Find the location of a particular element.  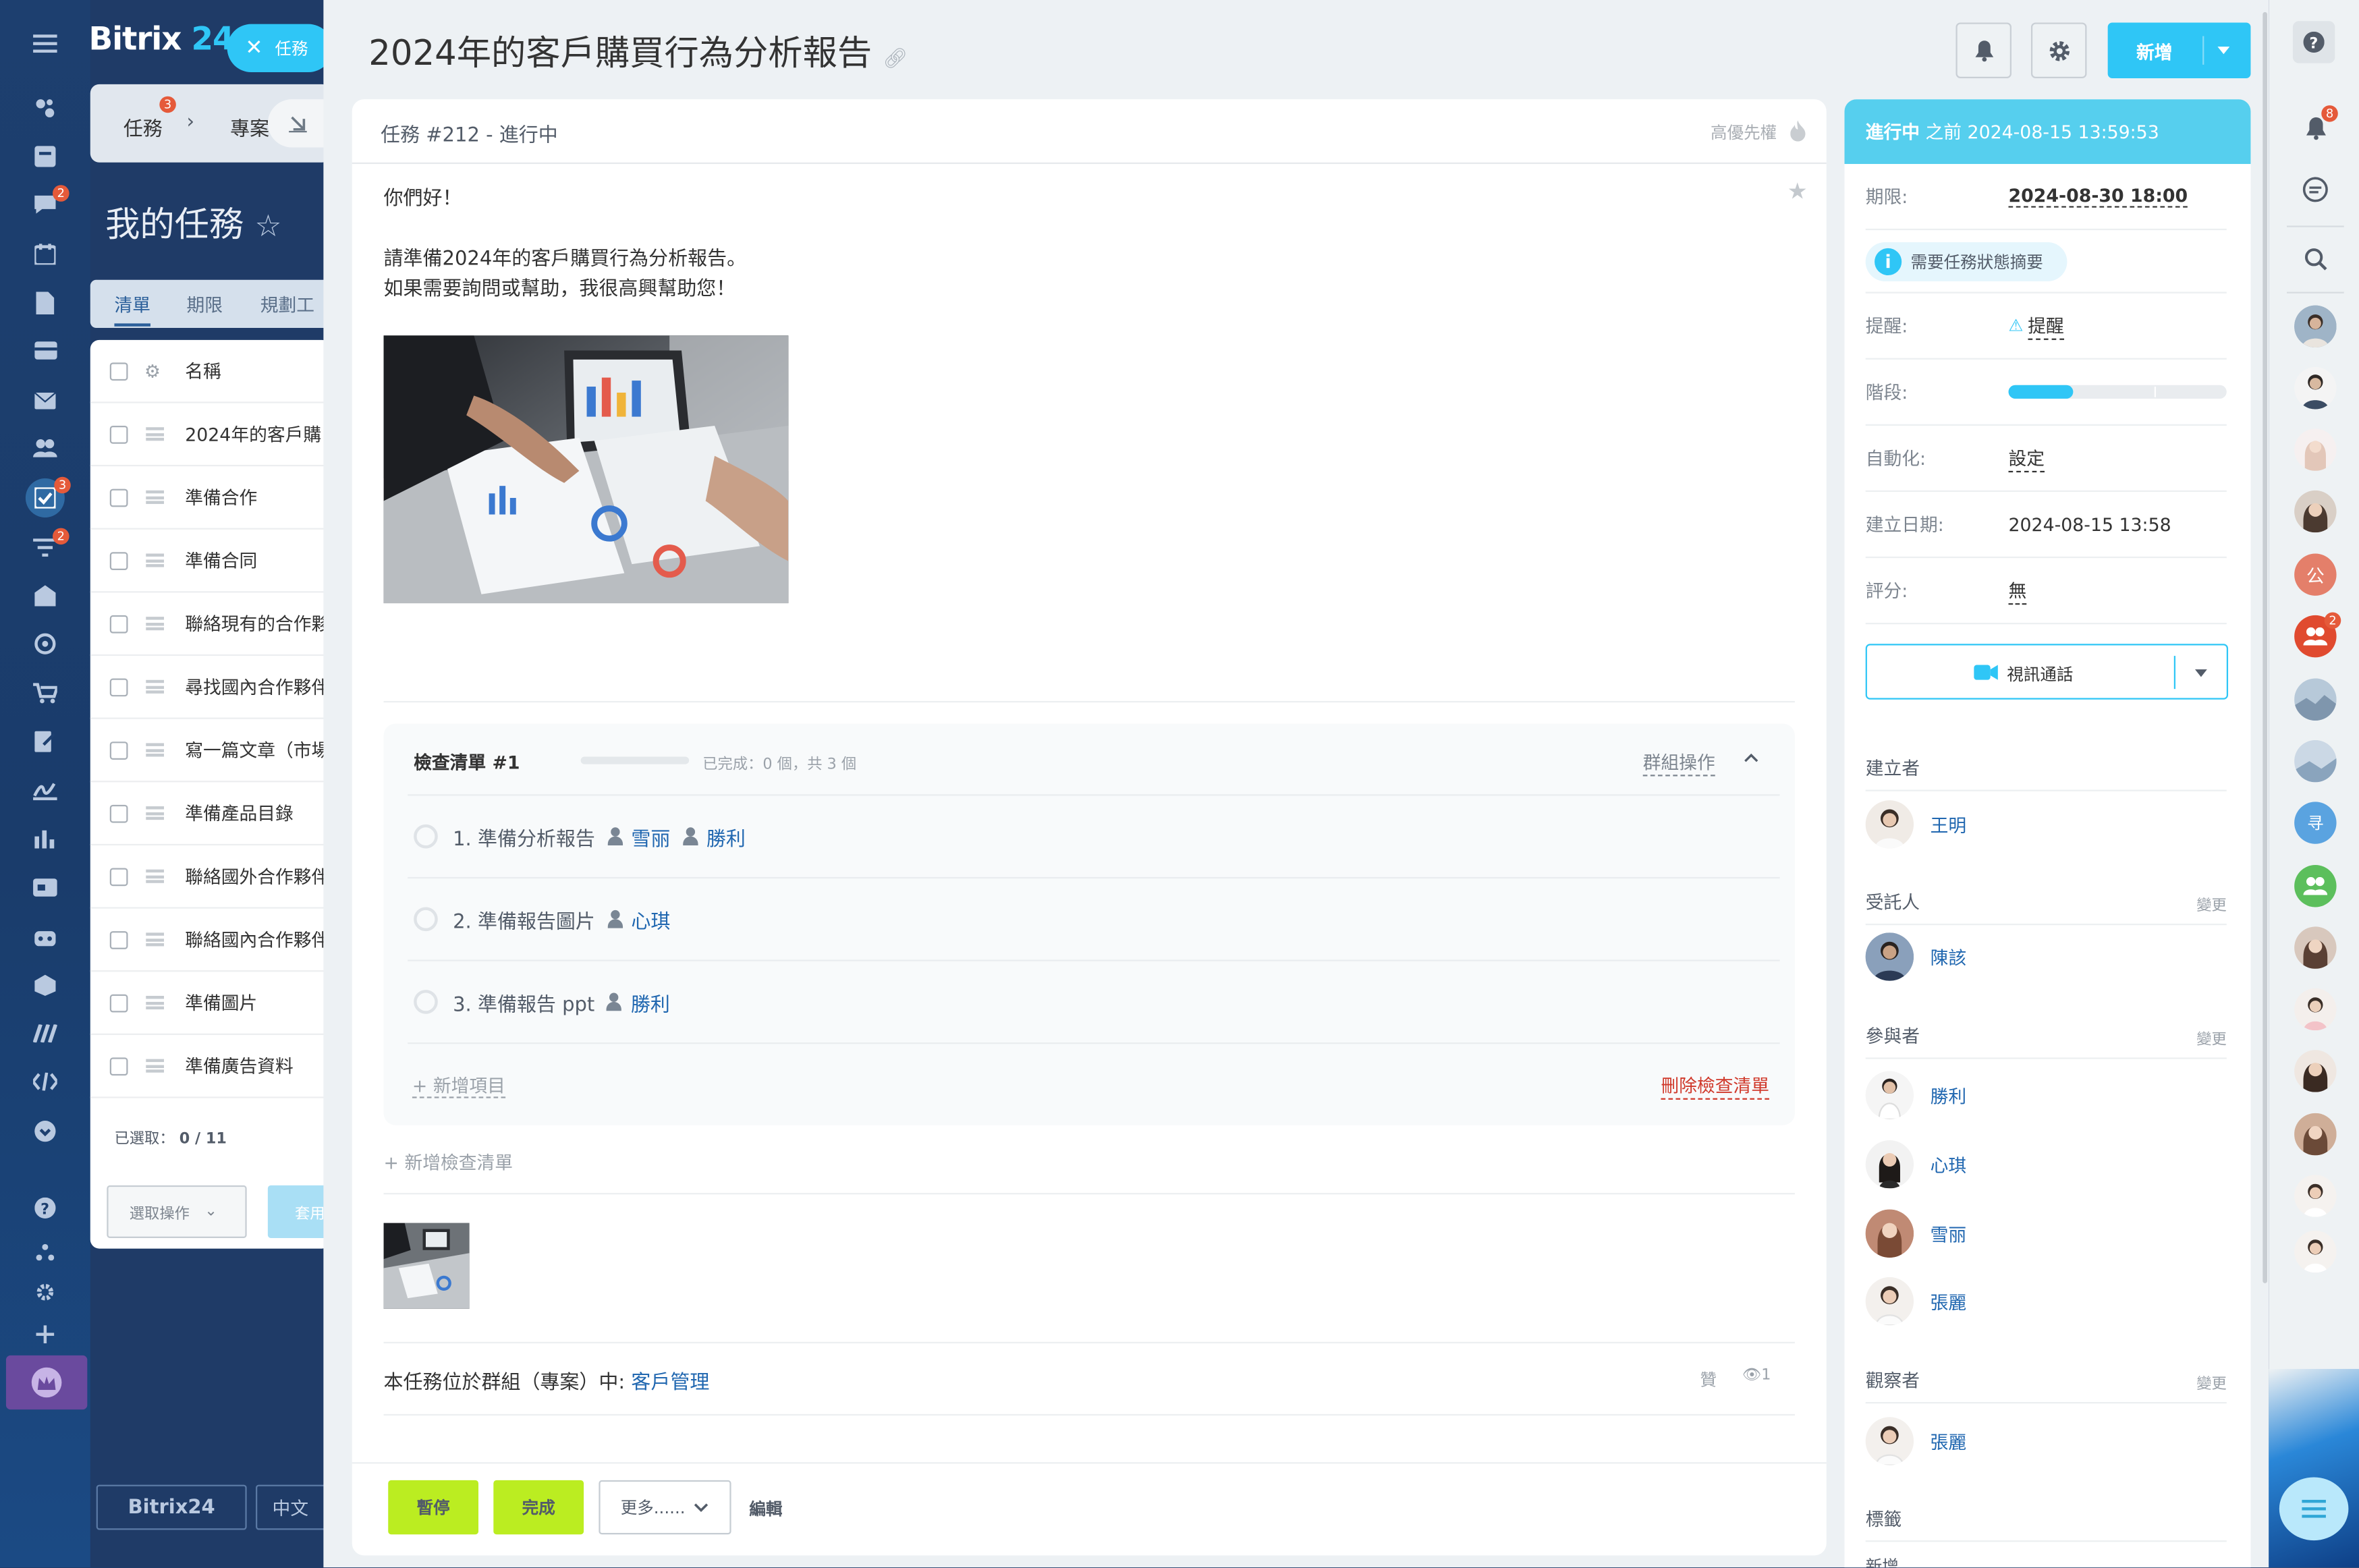

item-text: 3. 準備報告 ppt is located at coordinates (523, 1002).